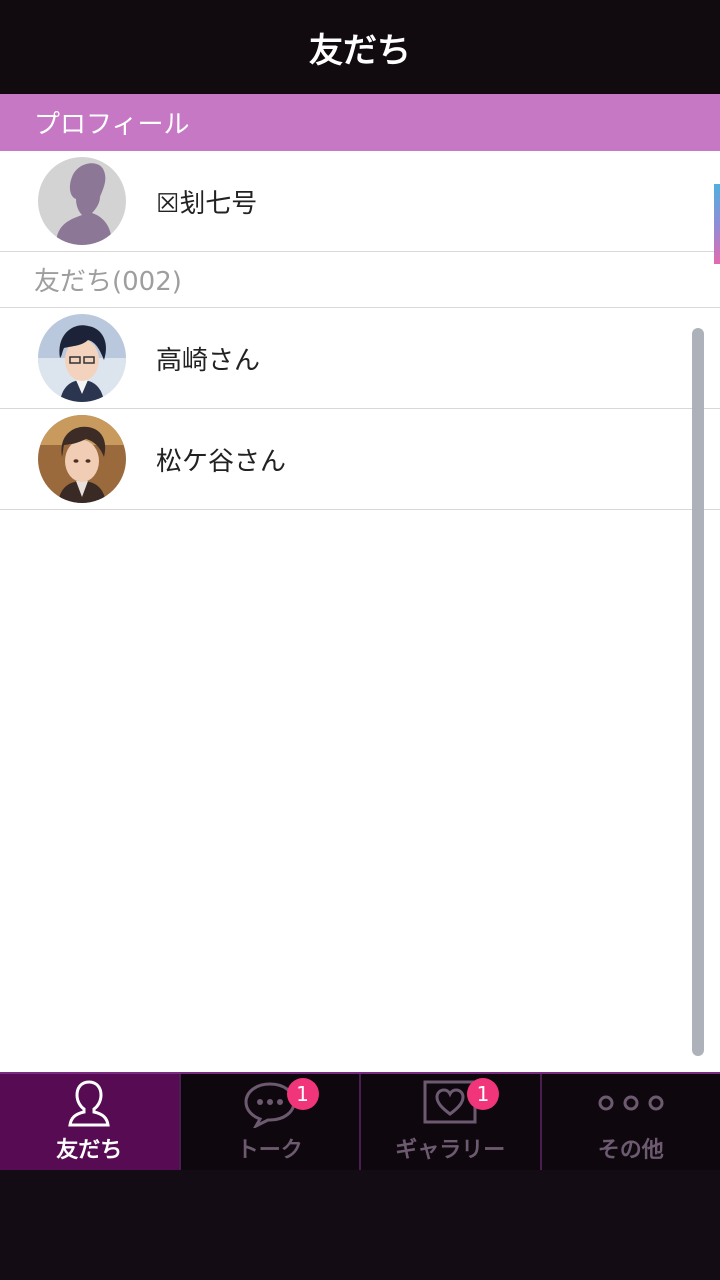 The width and height of the screenshot is (720, 1280). I want to click on profile-section-header: プロフィール, so click(360, 122).